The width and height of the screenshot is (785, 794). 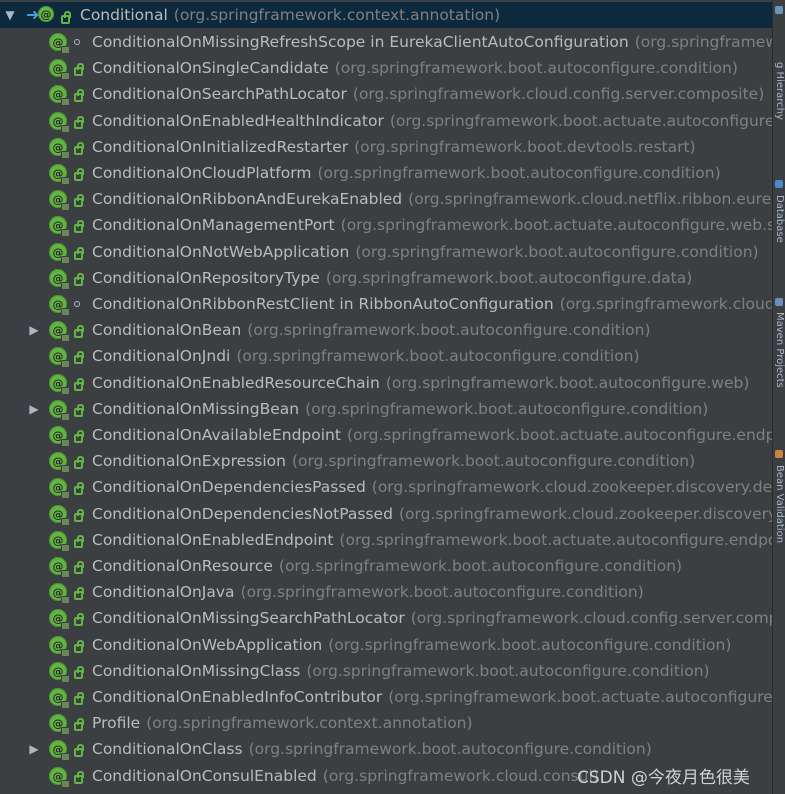 I want to click on watermark: CSDN @今夜月色很美, so click(x=663, y=778).